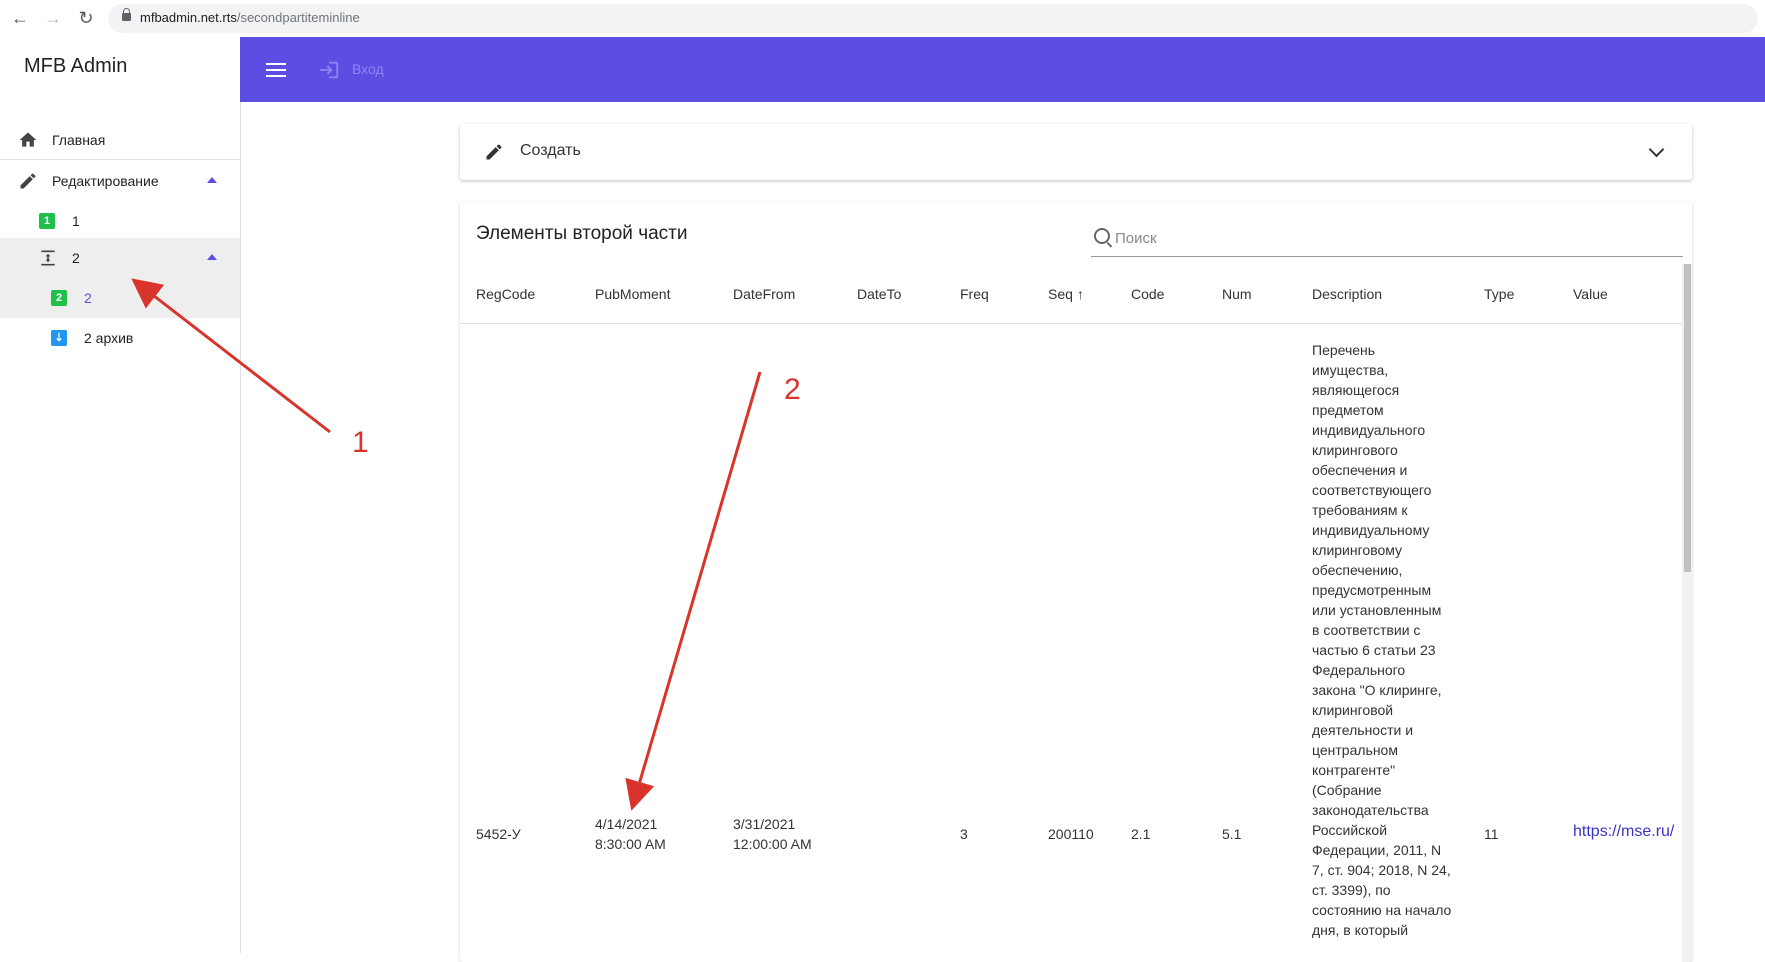 This screenshot has width=1765, height=962. What do you see at coordinates (109, 338) in the screenshot?
I see `sidebar-item-label: 2 архив` at bounding box center [109, 338].